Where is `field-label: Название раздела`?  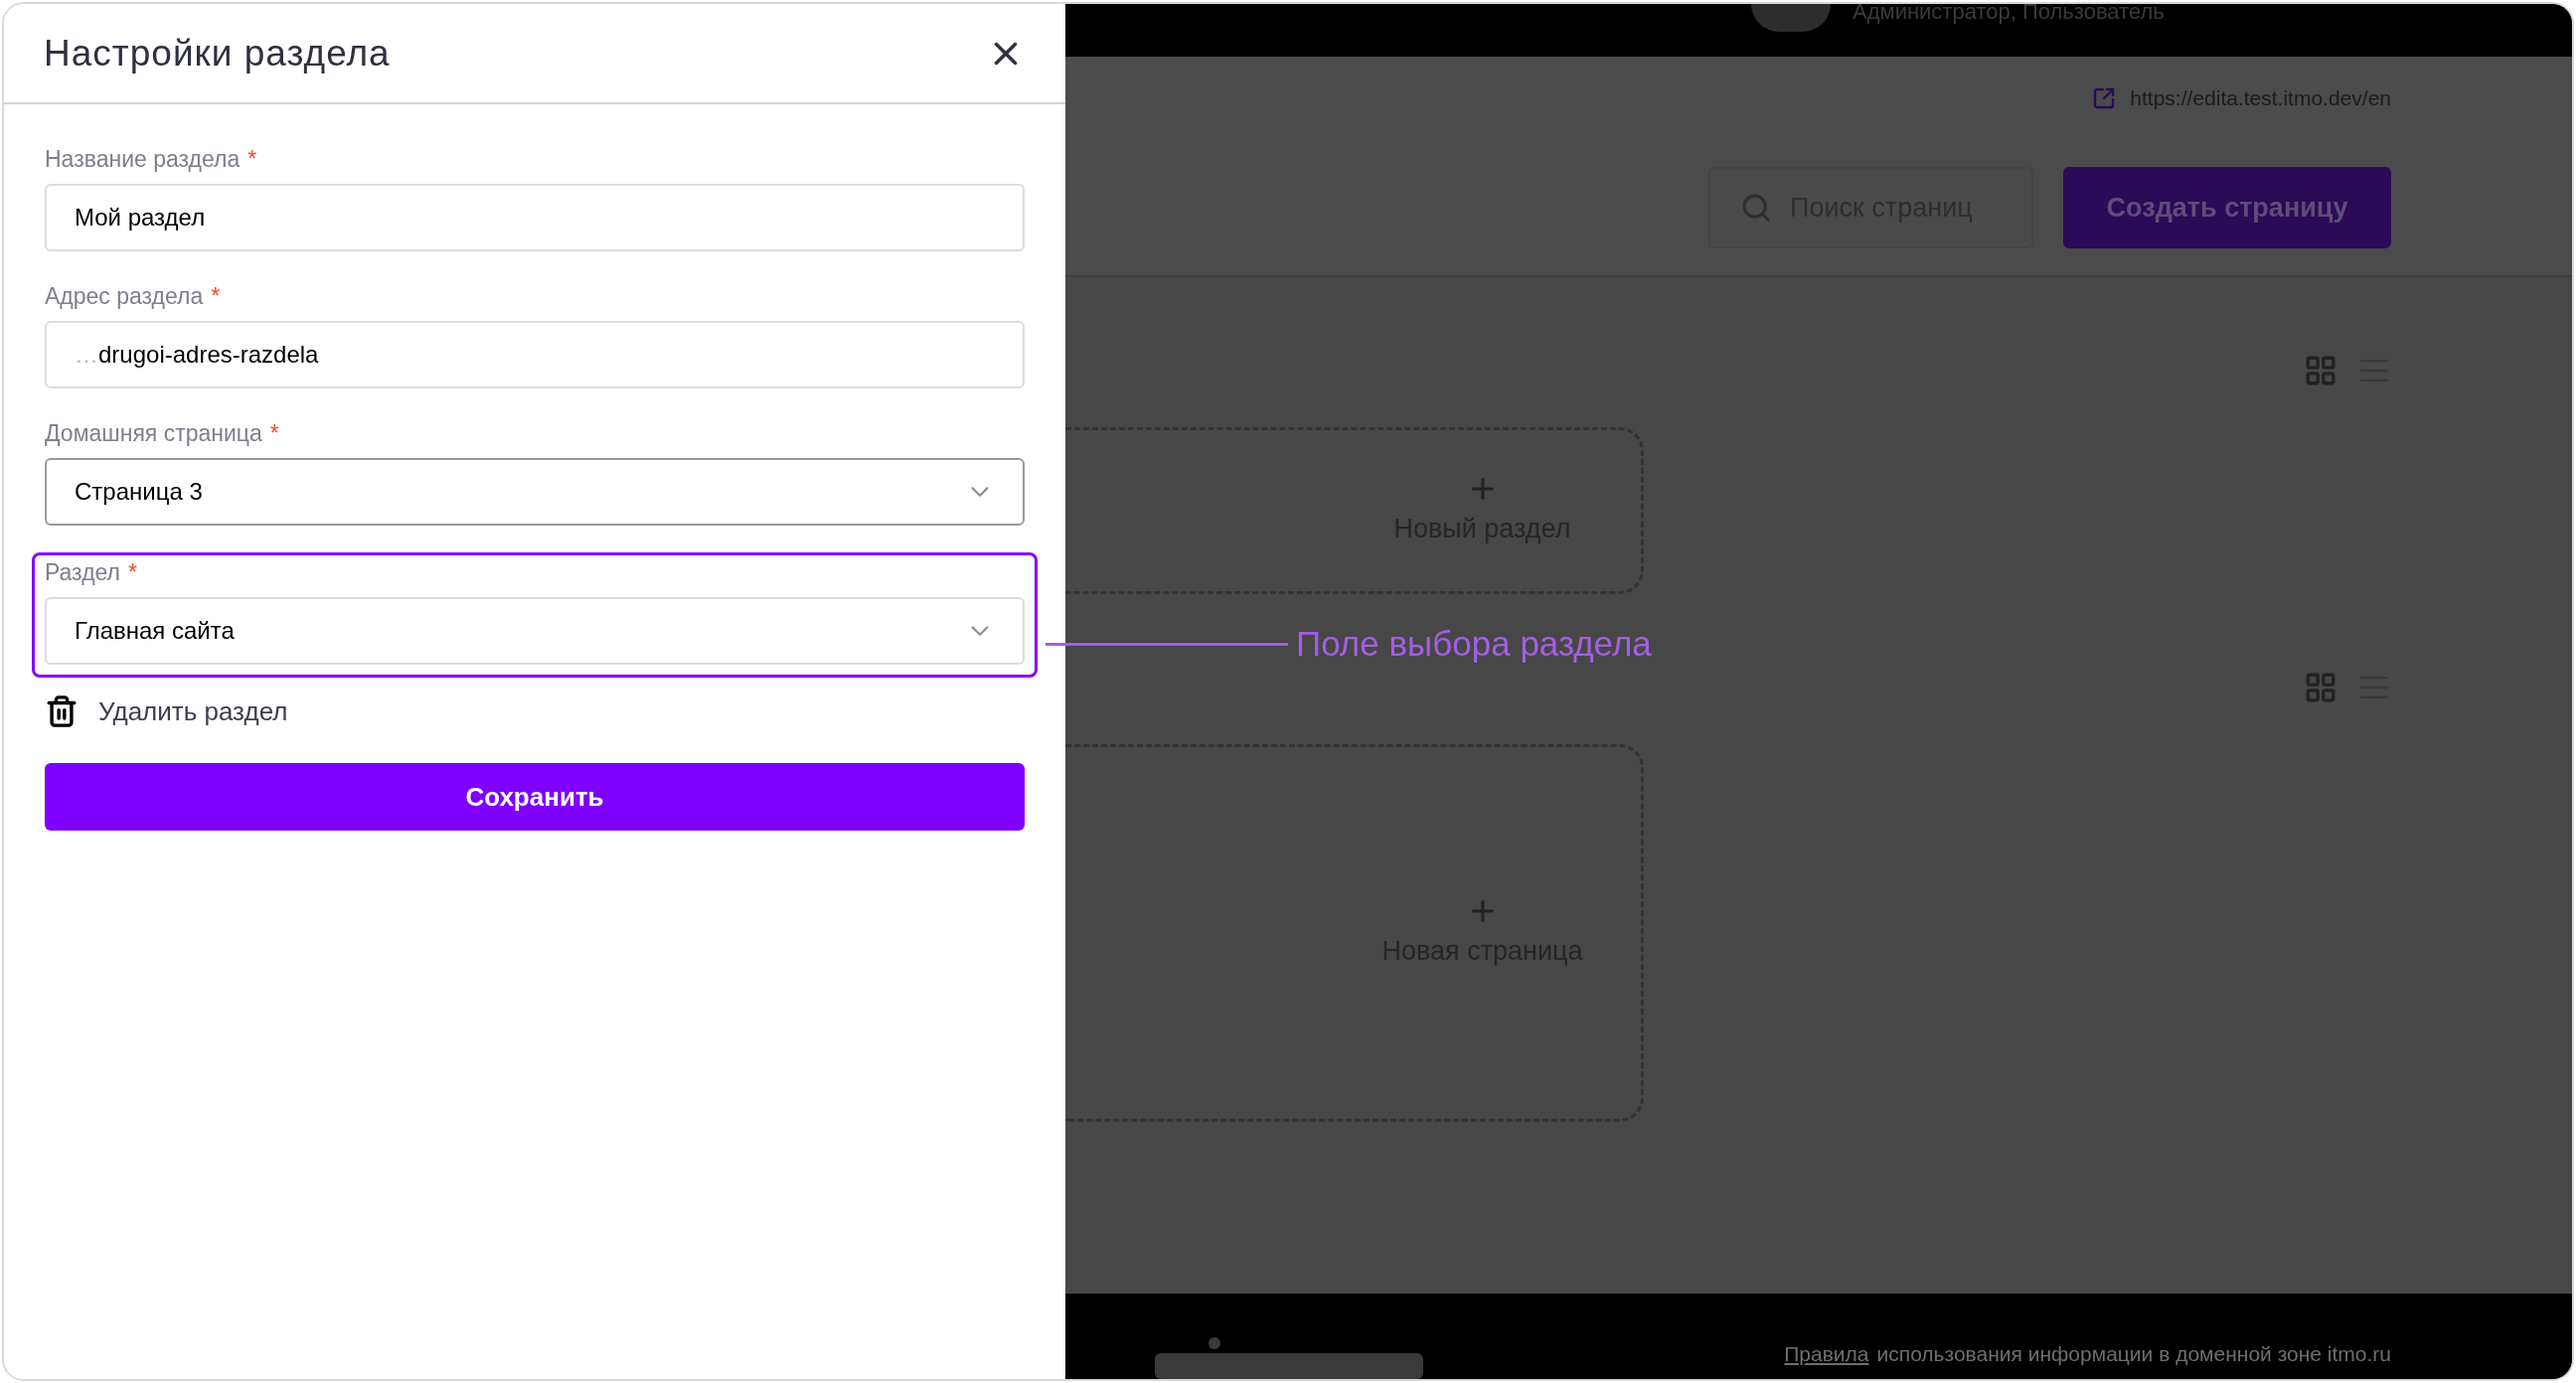 field-label: Название раздела is located at coordinates (143, 160).